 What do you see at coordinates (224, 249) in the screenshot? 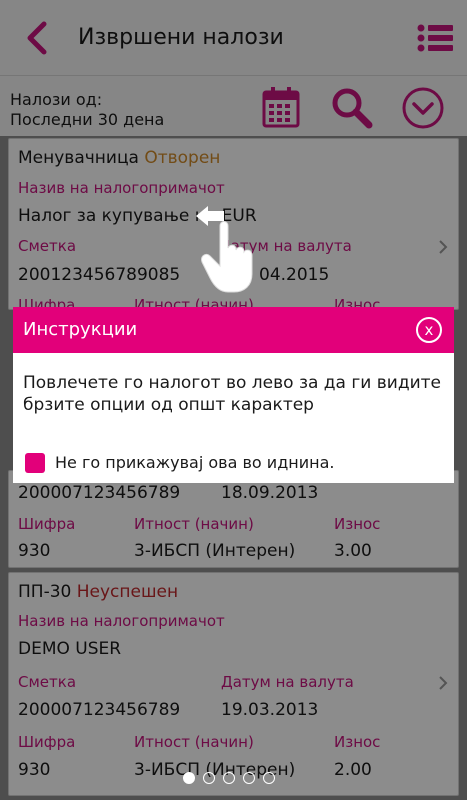
I see `swipe-hand-icon` at bounding box center [224, 249].